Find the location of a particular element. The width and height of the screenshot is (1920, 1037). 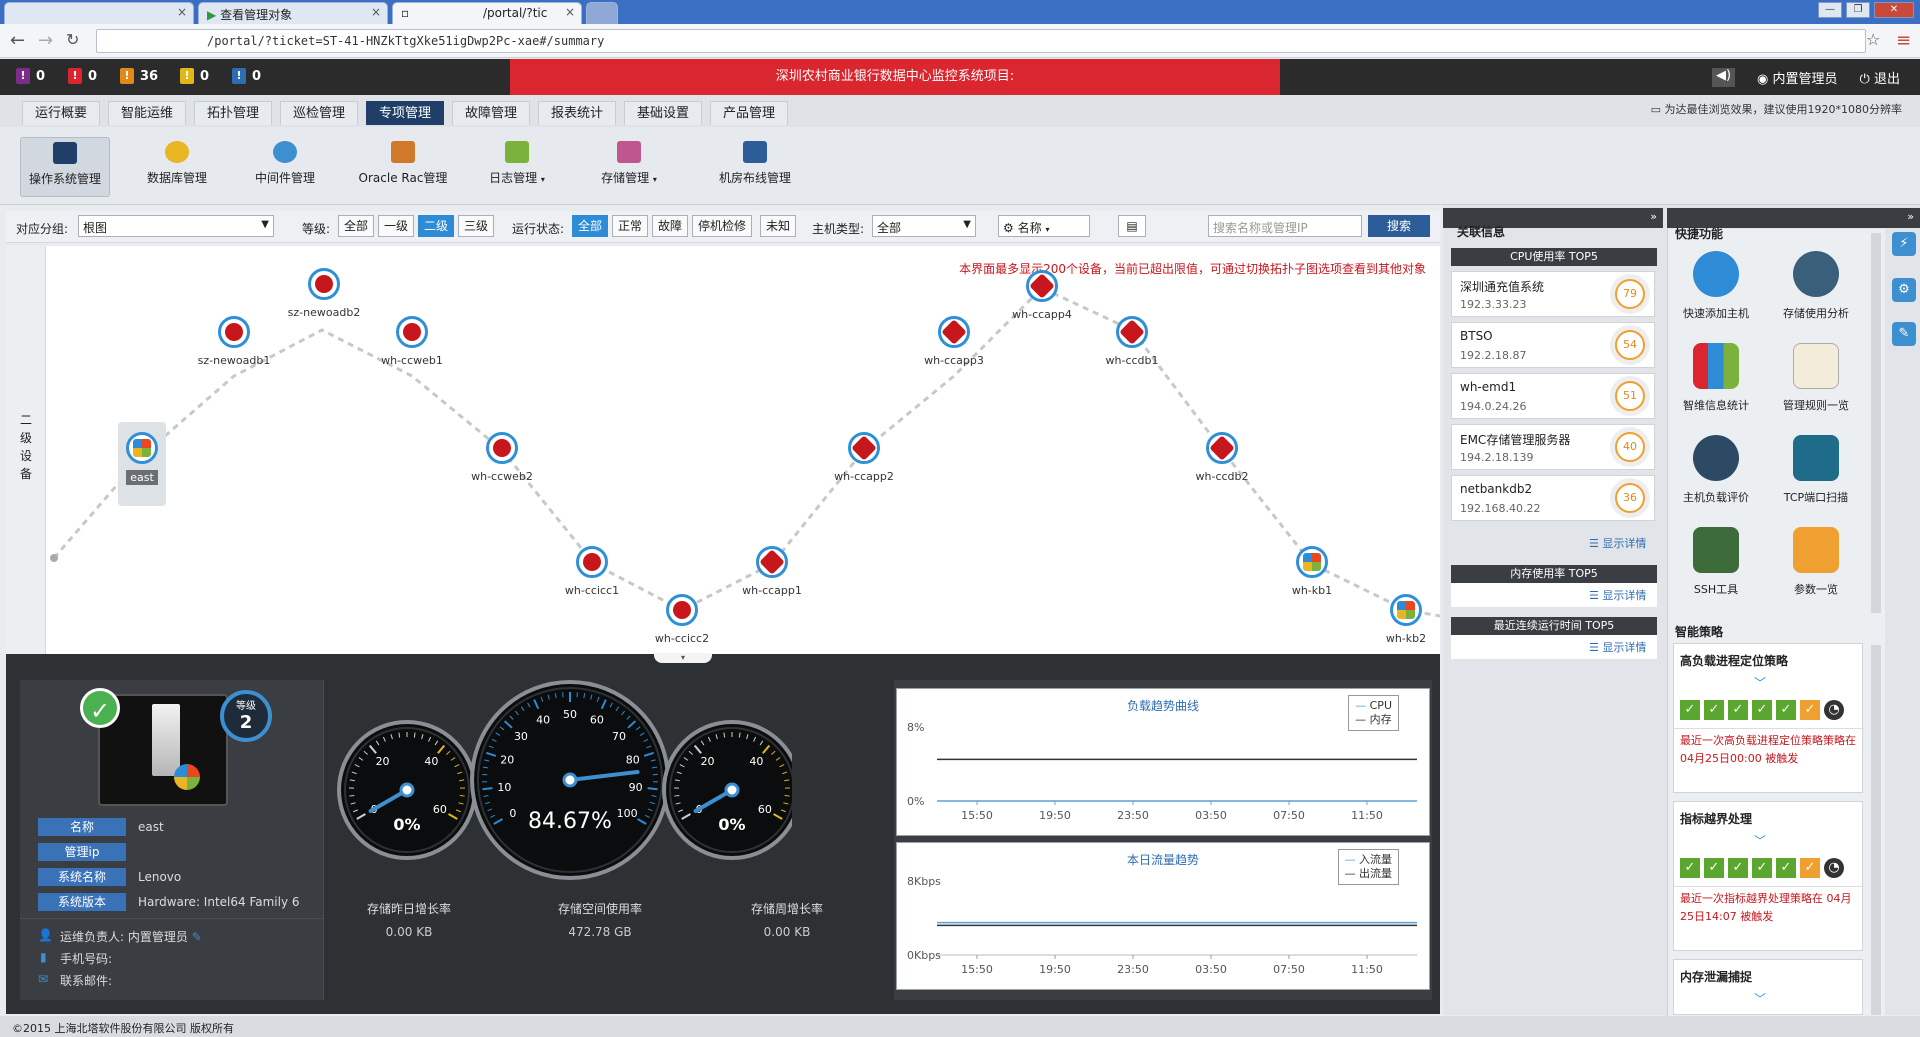

tab-fault: 故障管理 is located at coordinates (491, 113).